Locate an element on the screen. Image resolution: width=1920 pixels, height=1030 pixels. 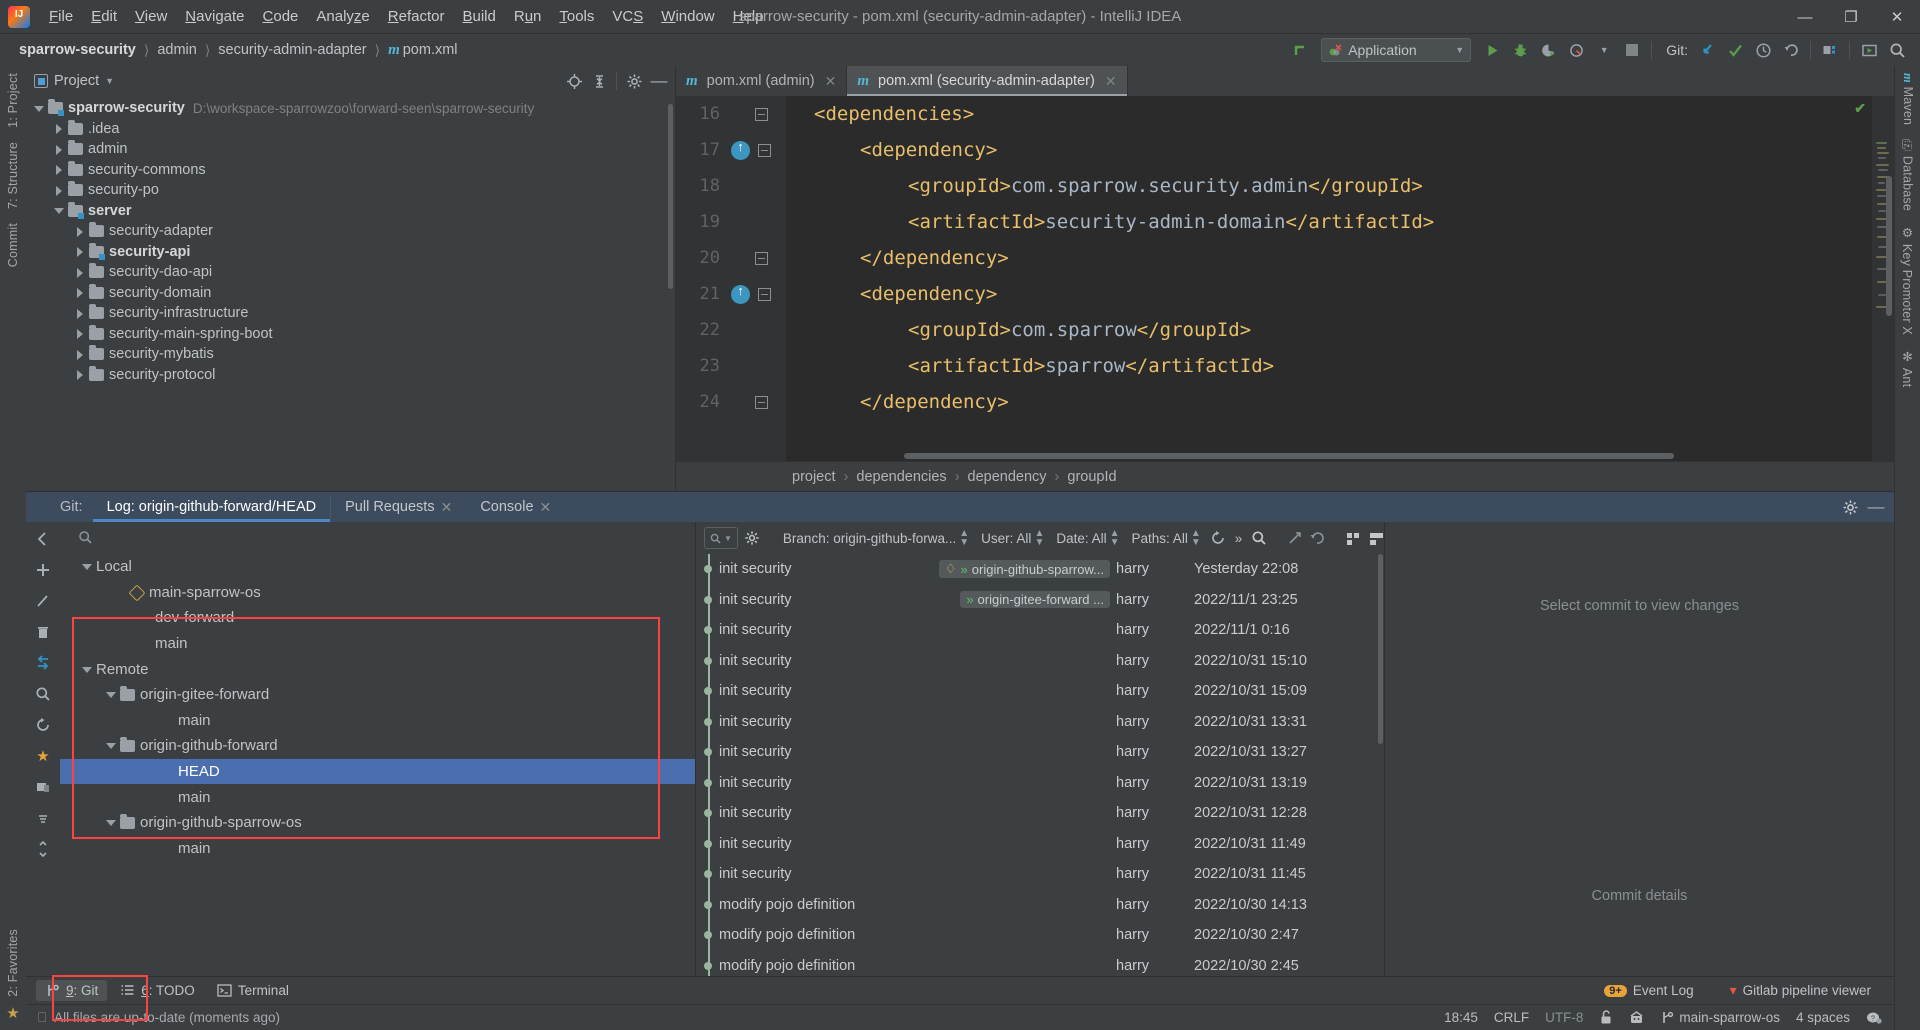
tree-row-security-dao-api: security-dao-api is located at coordinates (350, 272).